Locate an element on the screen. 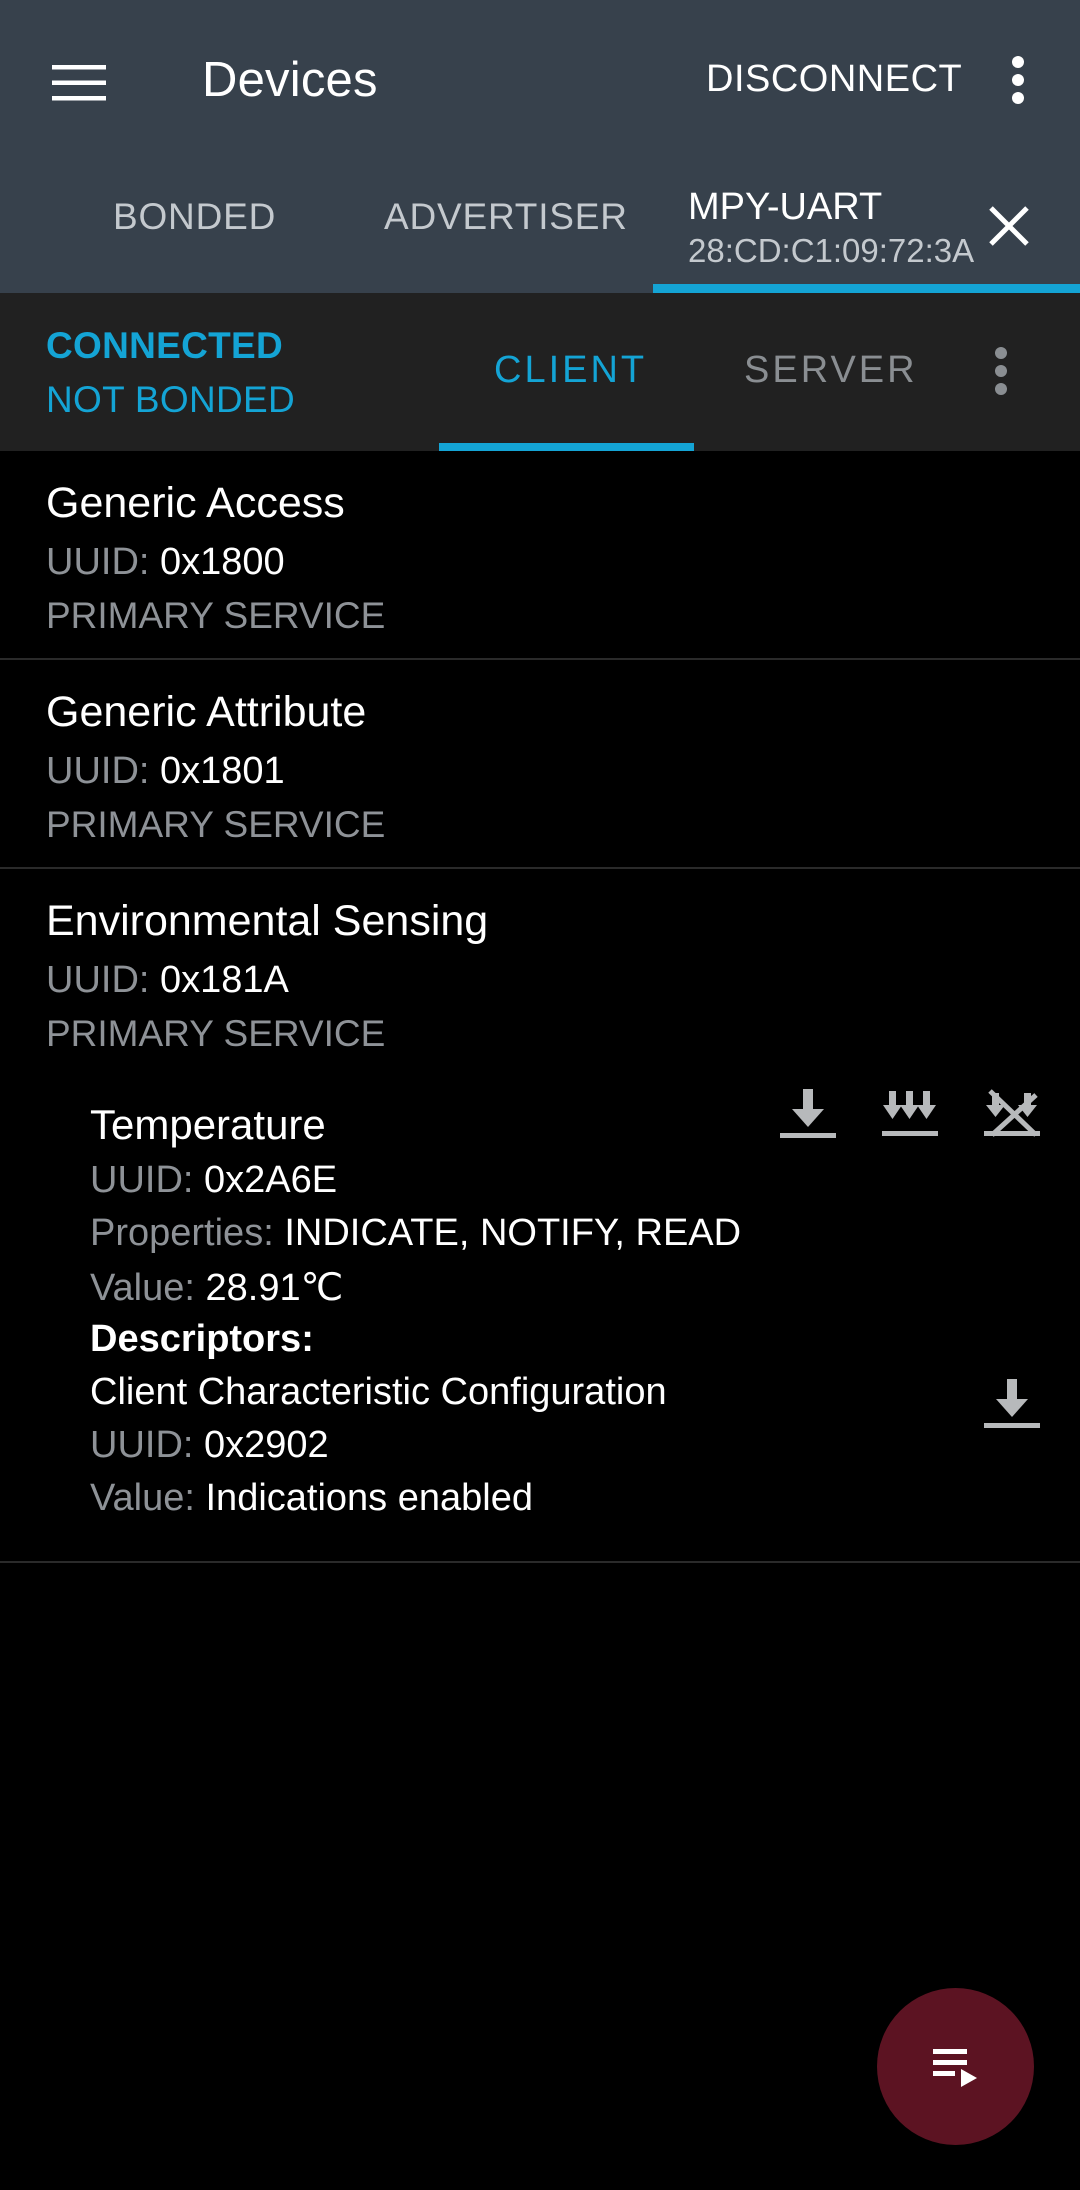  hamburger-menu-icon is located at coordinates (79, 83).